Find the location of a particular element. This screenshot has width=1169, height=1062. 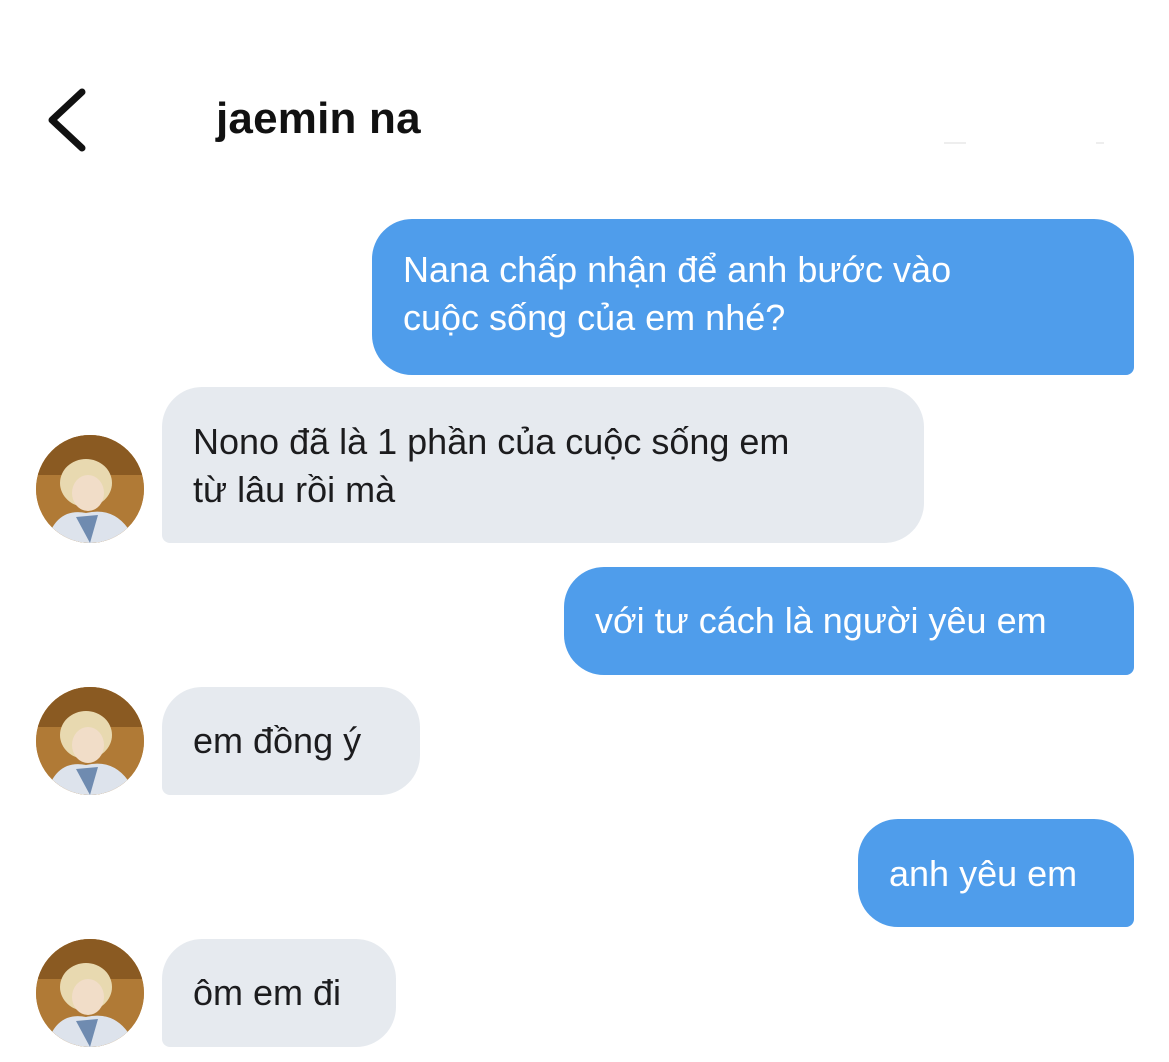

received-message-bubble: ôm em đi is located at coordinates (279, 993).